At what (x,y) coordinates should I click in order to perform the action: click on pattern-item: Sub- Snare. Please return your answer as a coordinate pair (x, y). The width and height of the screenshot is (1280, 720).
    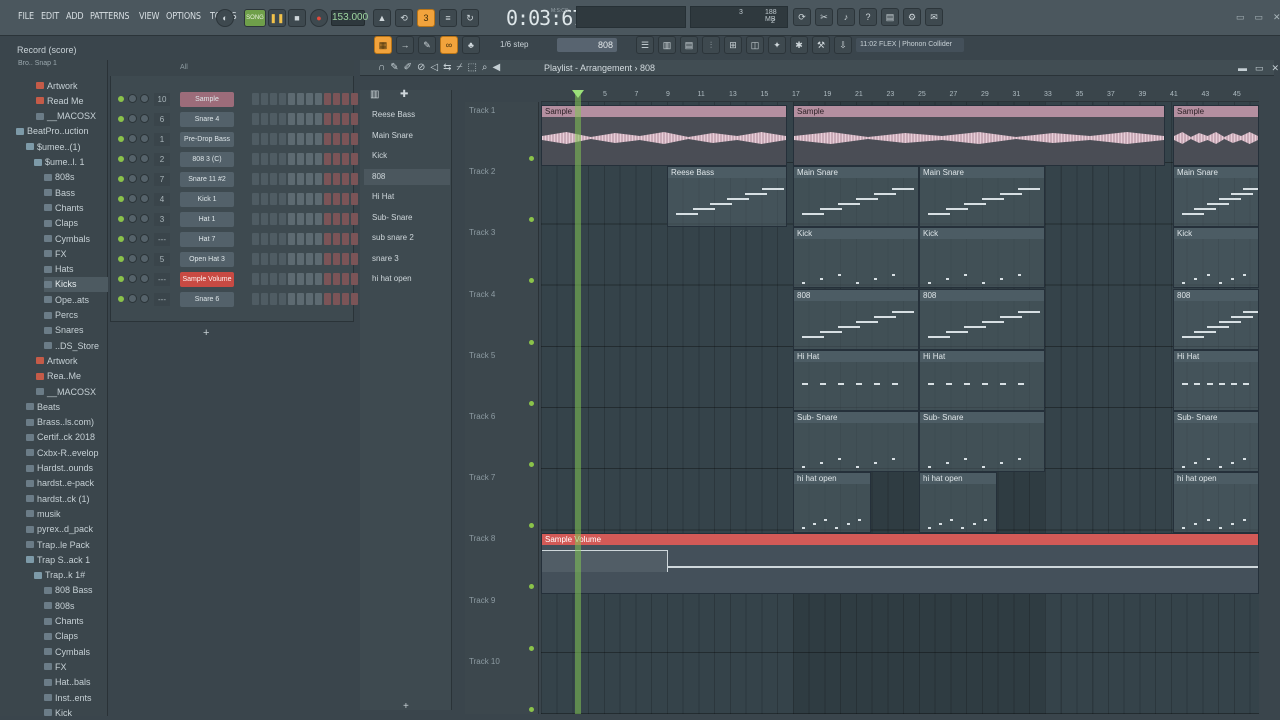
    Looking at the image, I should click on (407, 218).